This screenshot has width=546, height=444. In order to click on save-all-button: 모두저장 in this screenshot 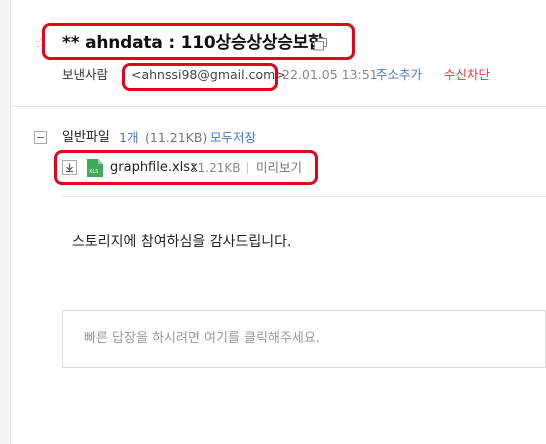, I will do `click(233, 138)`.